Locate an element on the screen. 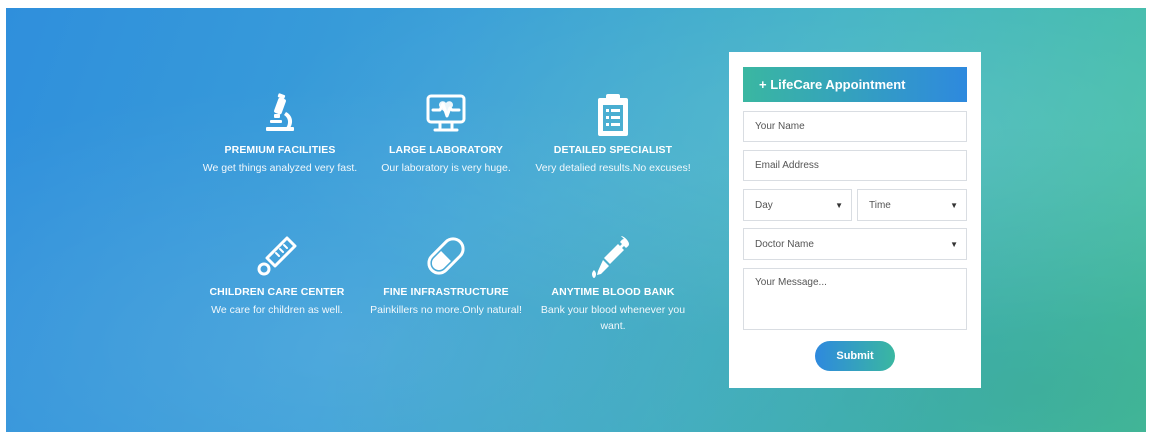 Image resolution: width=1150 pixels, height=433 pixels. feature-description: Painkillers no more.Only natural! is located at coordinates (446, 310).